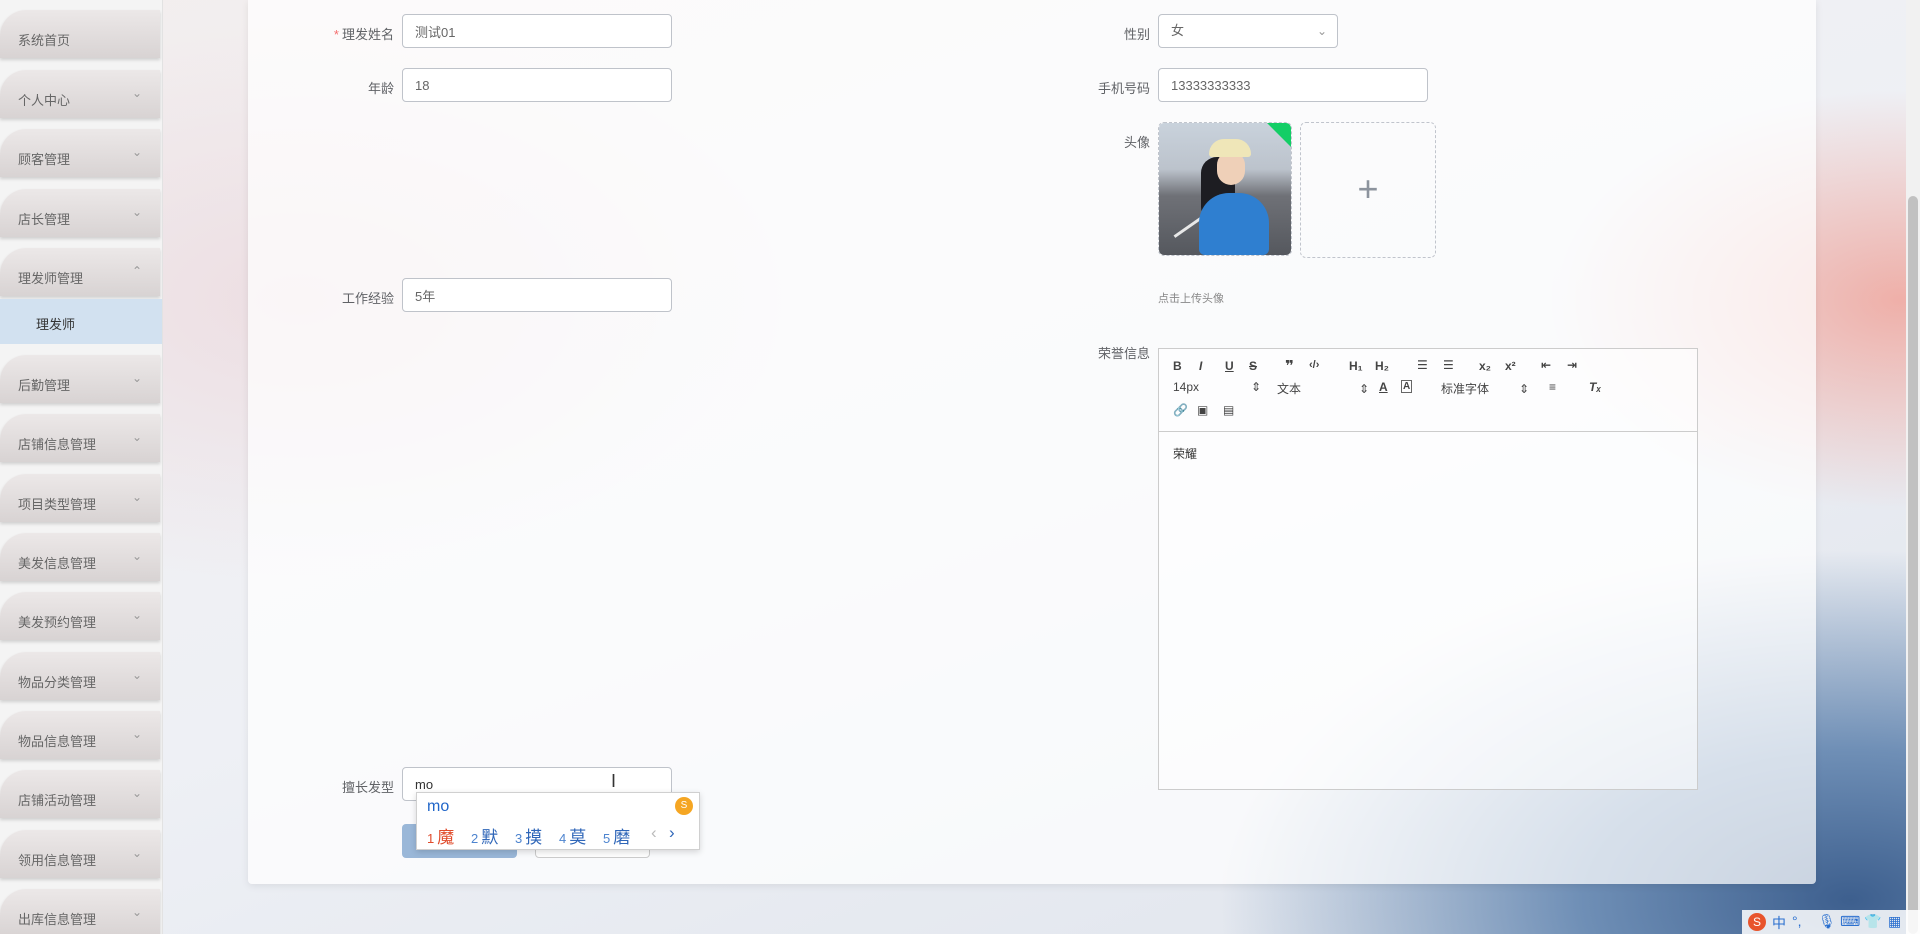 This screenshot has height=934, width=1920. Describe the element at coordinates (136, 271) in the screenshot. I see `chevron-up-icon: ⌃` at that location.